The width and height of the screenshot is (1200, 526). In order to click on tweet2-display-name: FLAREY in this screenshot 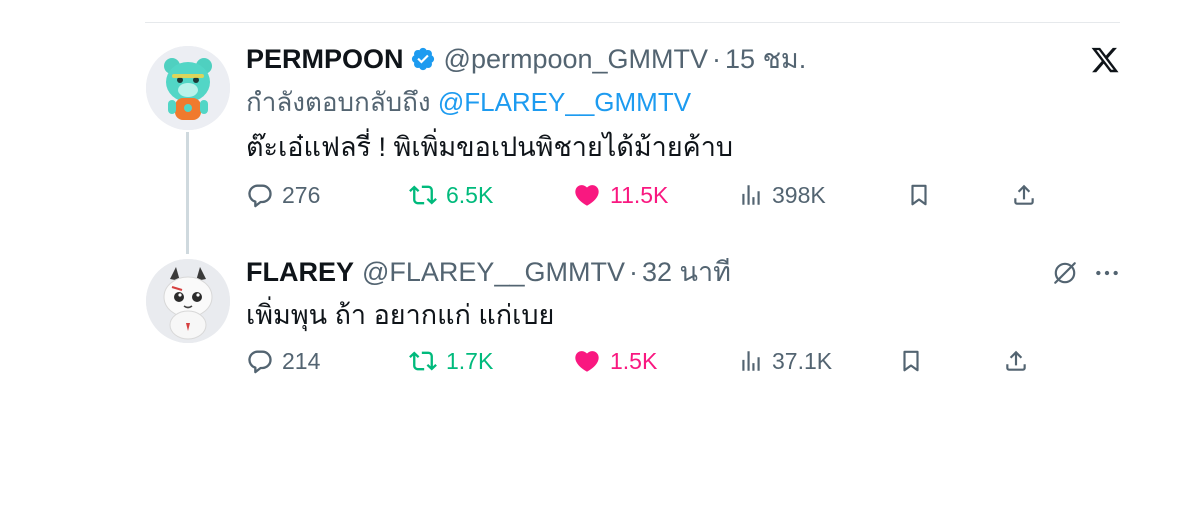, I will do `click(300, 272)`.